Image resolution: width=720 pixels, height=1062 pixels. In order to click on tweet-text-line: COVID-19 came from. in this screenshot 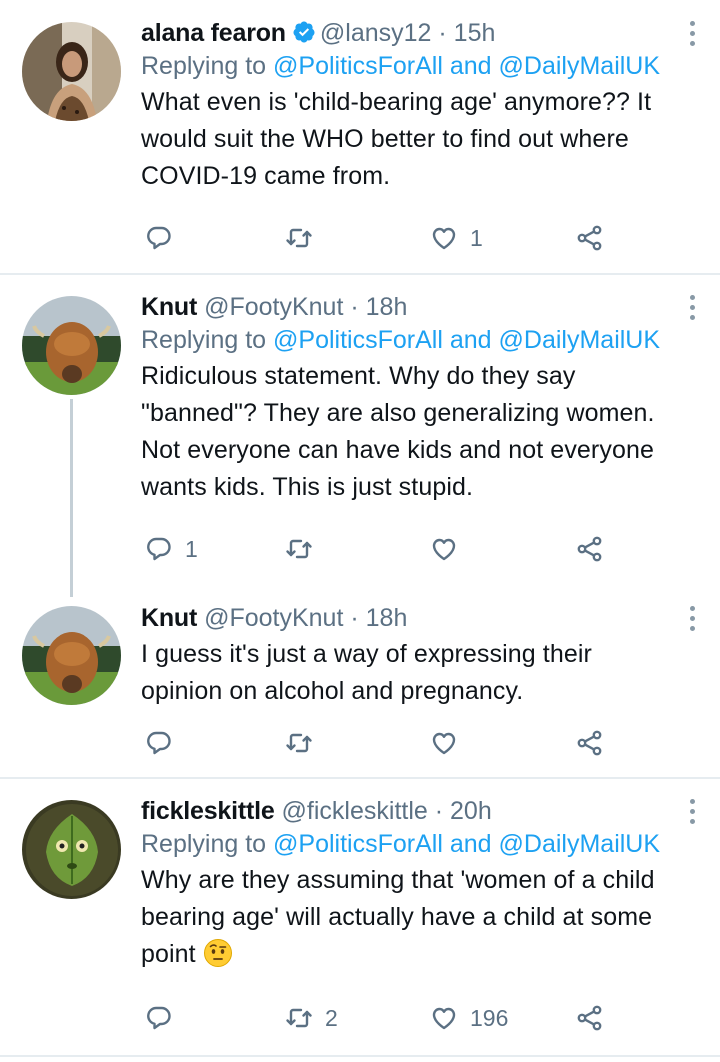, I will do `click(266, 176)`.